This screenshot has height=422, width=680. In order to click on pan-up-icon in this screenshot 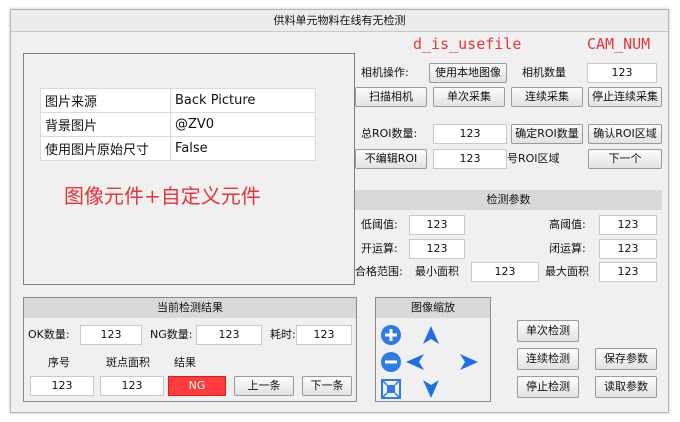, I will do `click(431, 335)`.